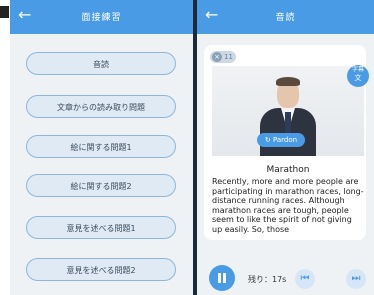 The image size is (374, 295). Describe the element at coordinates (305, 279) in the screenshot. I see `previous-icon: ⏮` at that location.